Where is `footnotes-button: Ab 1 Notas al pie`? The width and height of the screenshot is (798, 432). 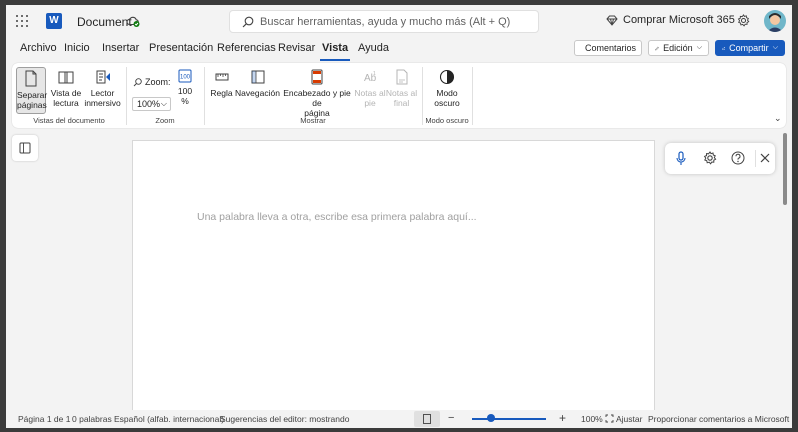 footnotes-button: Ab 1 Notas al pie is located at coordinates (370, 87).